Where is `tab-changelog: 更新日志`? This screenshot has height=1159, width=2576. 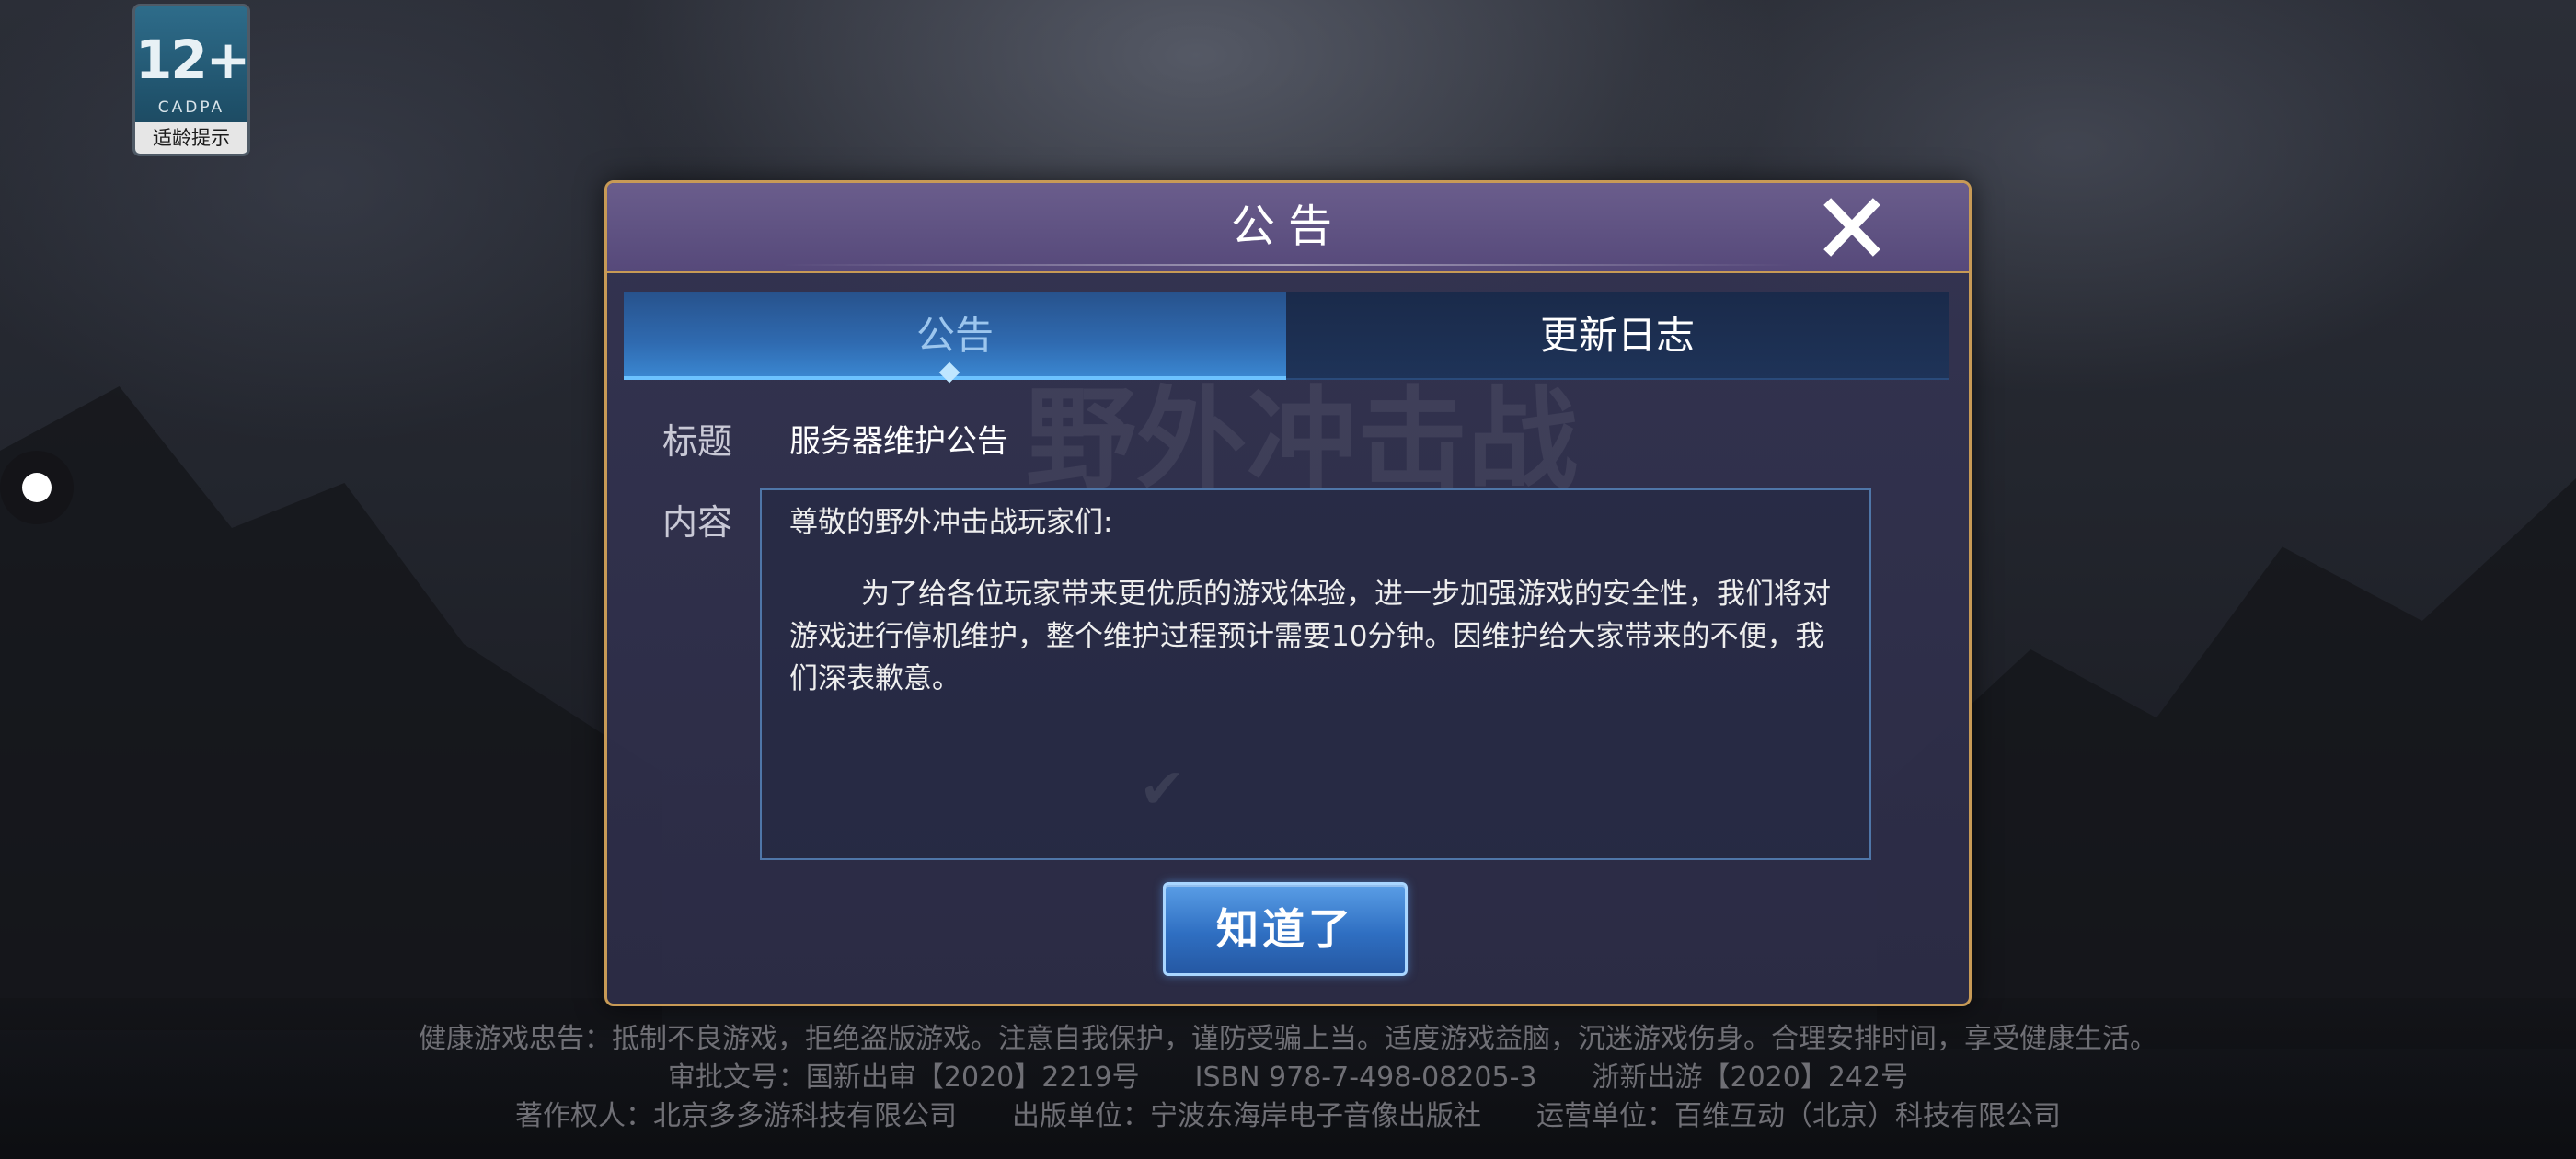 tab-changelog: 更新日志 is located at coordinates (1617, 336).